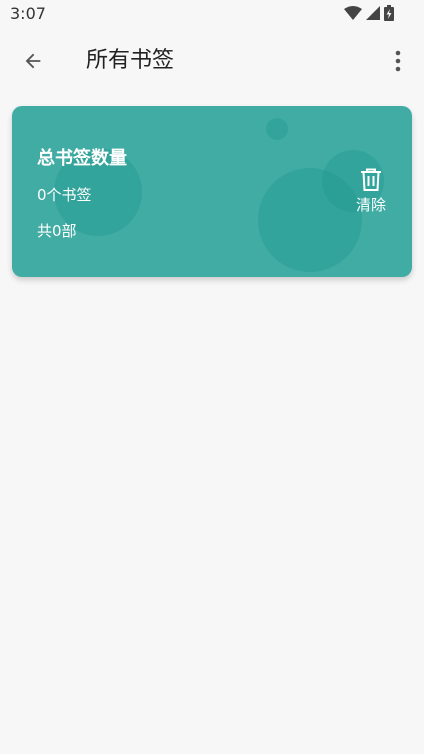 The height and width of the screenshot is (754, 424). I want to click on trash-icon, so click(371, 179).